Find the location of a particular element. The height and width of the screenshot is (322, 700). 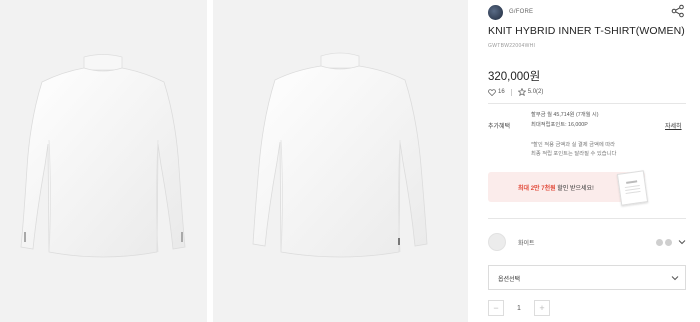

coupon-text: 최대 2만 7천원 할인 받으세요! is located at coordinates (556, 187).